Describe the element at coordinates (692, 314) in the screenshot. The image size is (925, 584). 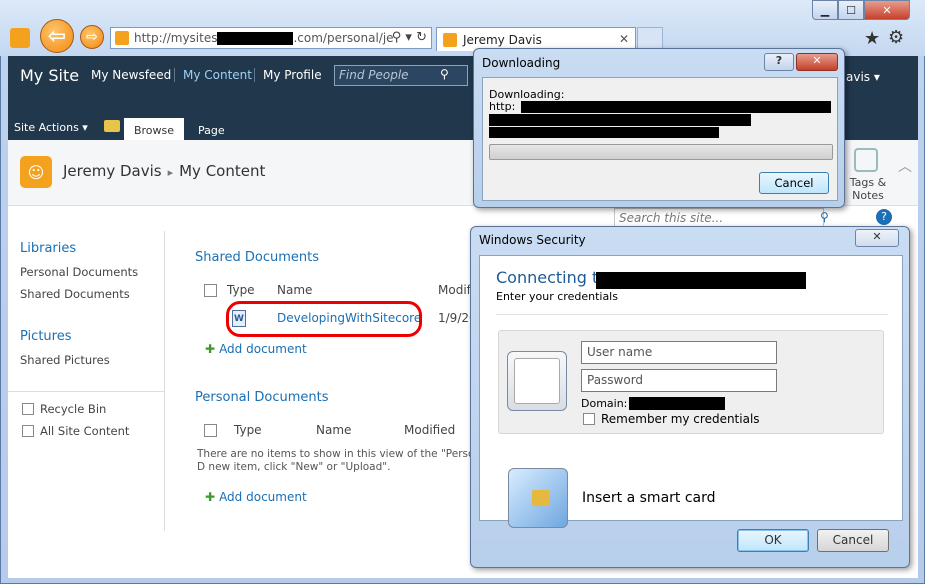
I see `separator` at that location.